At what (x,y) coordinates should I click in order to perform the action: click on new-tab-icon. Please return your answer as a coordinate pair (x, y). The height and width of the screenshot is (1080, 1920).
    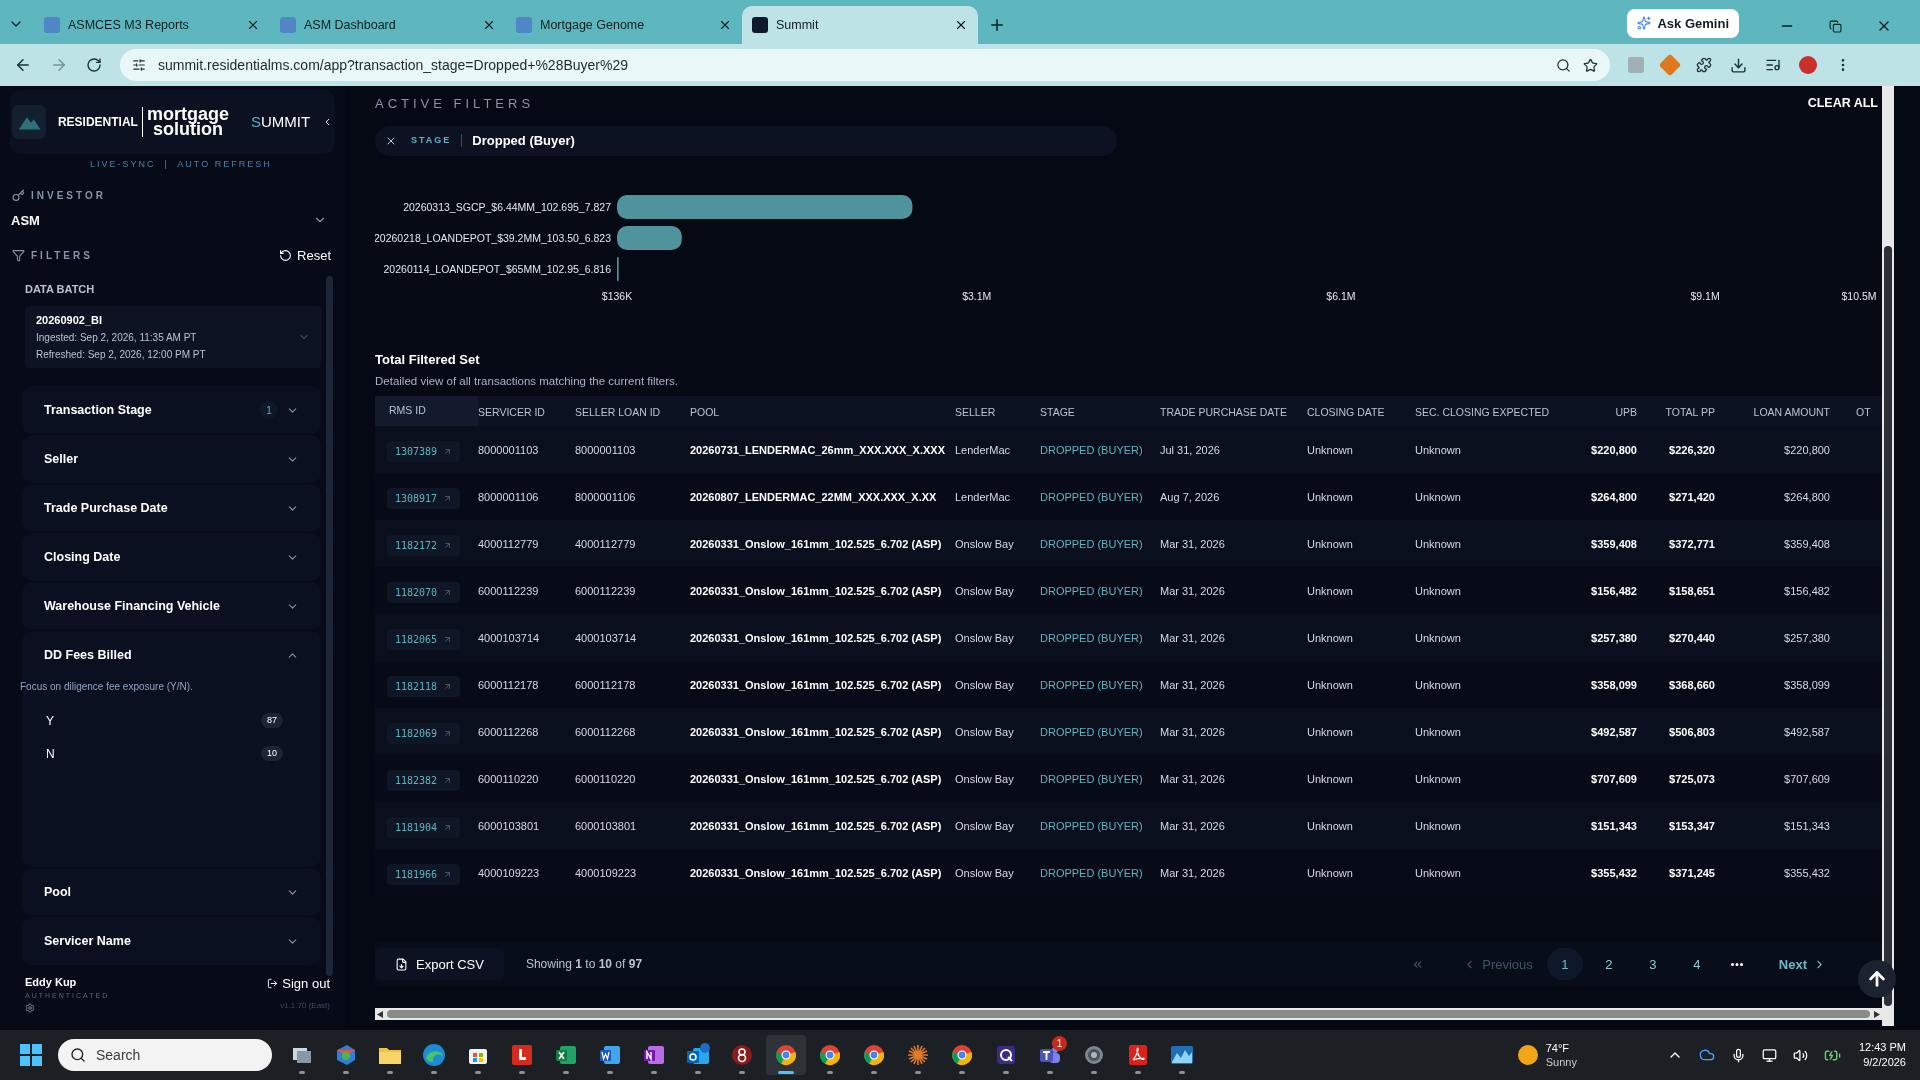
    Looking at the image, I should click on (997, 25).